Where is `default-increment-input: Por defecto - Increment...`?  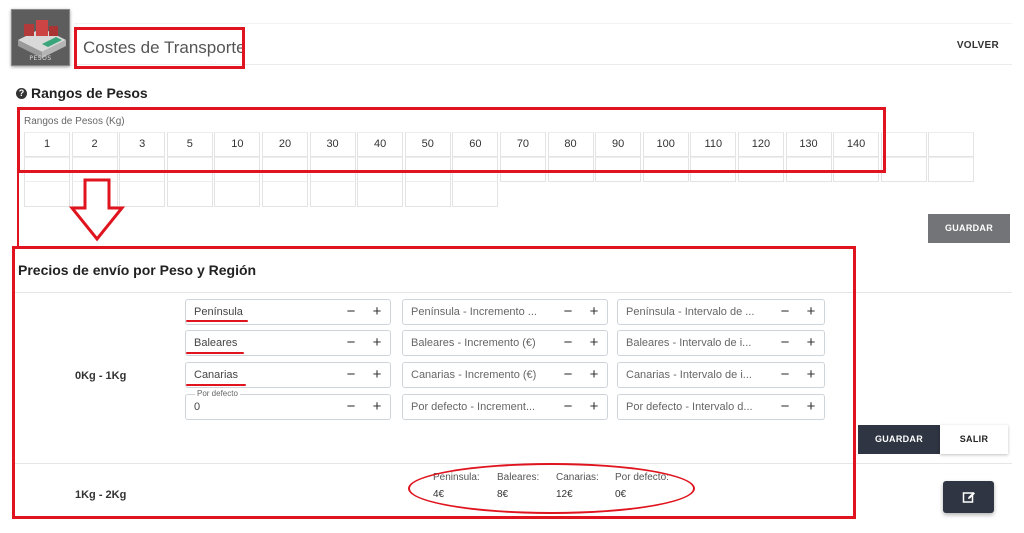 default-increment-input: Por defecto - Increment... is located at coordinates (479, 407).